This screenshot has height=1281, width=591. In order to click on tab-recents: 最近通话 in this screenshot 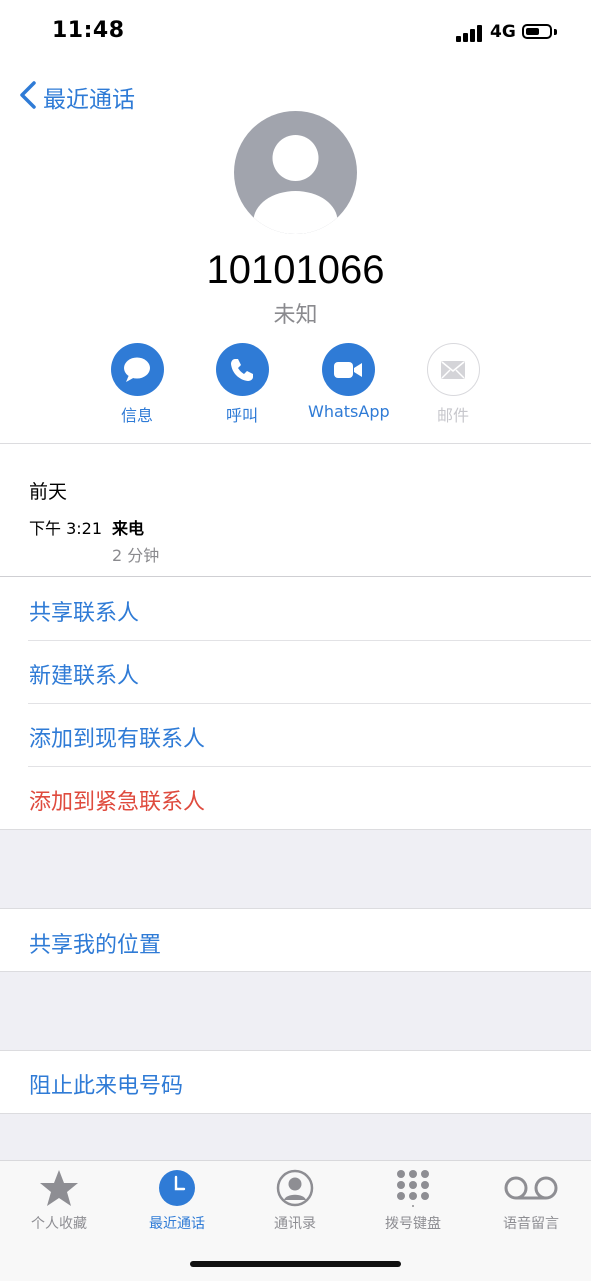, I will do `click(177, 1200)`.